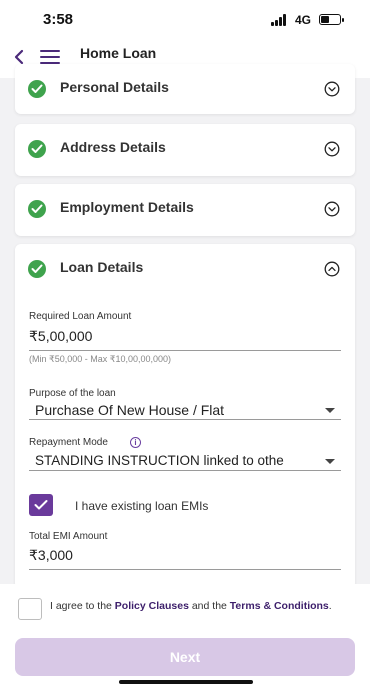 Image resolution: width=370 pixels, height=690 pixels. I want to click on loan-amount-underline, so click(185, 350).